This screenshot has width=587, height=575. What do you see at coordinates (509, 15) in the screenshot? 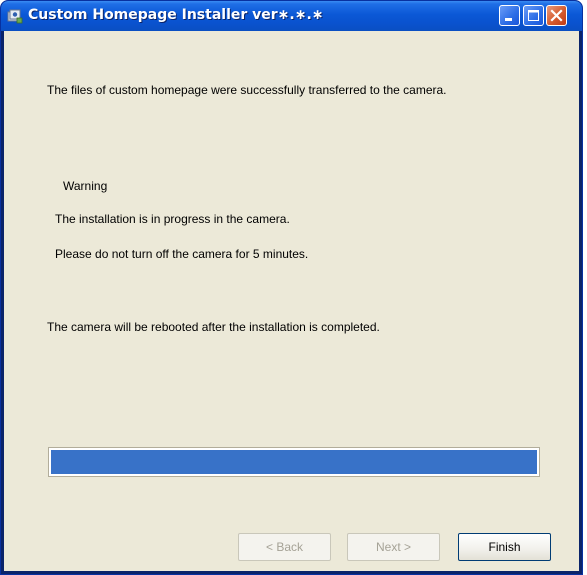
I see `minimize-button` at bounding box center [509, 15].